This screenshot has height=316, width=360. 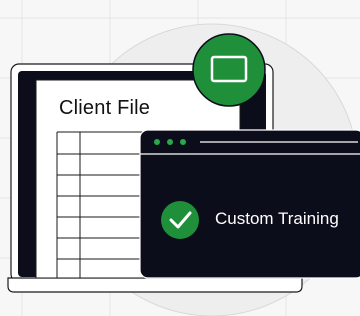 I want to click on check-icon, so click(x=180, y=220).